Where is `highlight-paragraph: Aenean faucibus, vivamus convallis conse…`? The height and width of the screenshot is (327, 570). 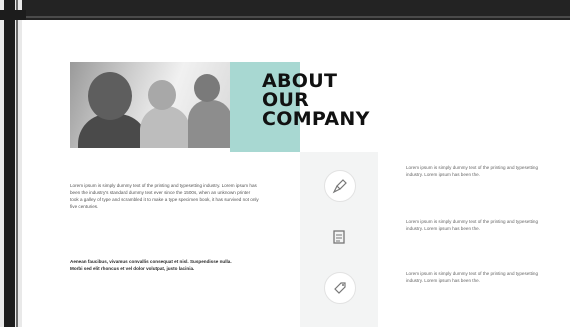 highlight-paragraph: Aenean faucibus, vivamus convallis conse… is located at coordinates (151, 265).